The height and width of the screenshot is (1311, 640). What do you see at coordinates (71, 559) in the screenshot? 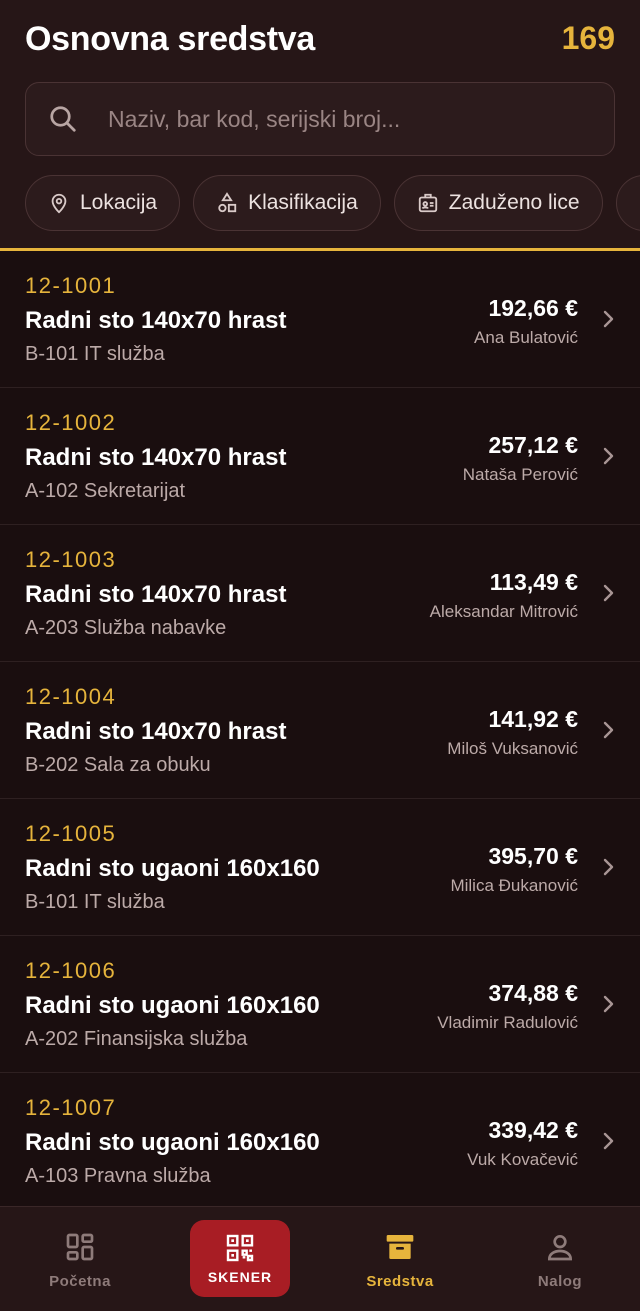
I see `asset-code: 12-1003` at bounding box center [71, 559].